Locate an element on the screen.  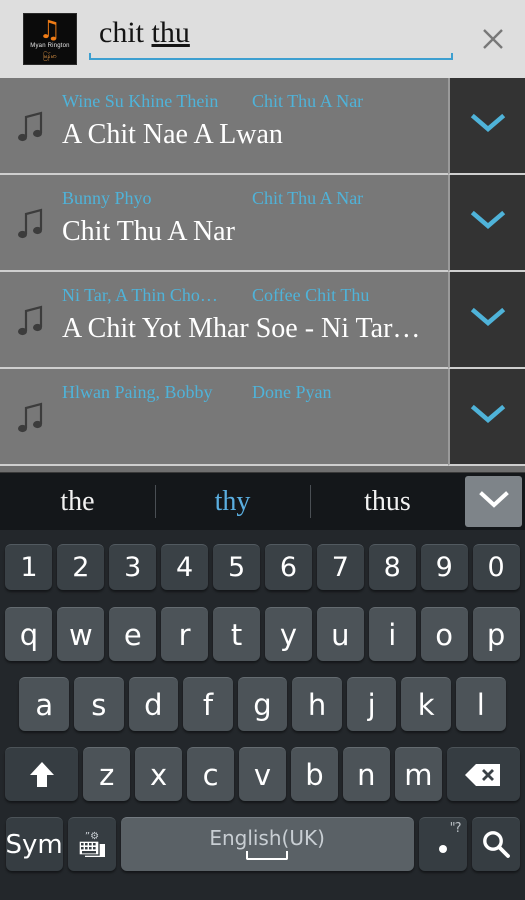
key-3: 3 is located at coordinates (133, 567).